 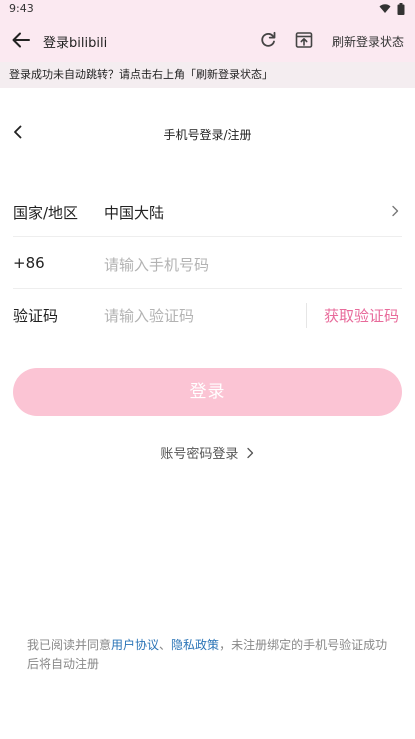 I want to click on vertical-separator, so click(x=306, y=315).